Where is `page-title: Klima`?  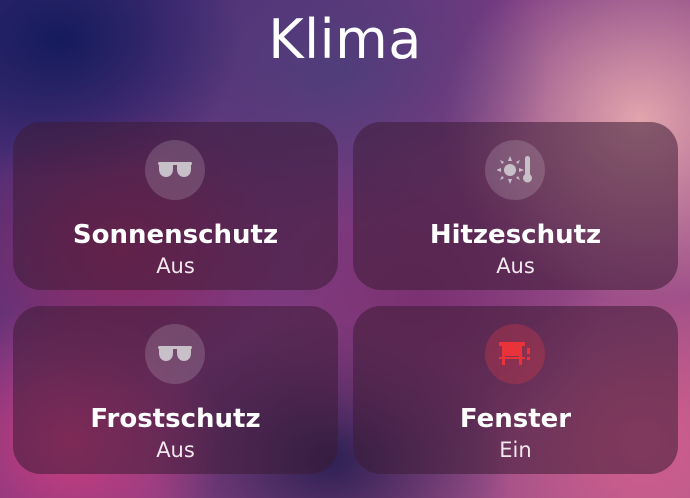 page-title: Klima is located at coordinates (345, 39).